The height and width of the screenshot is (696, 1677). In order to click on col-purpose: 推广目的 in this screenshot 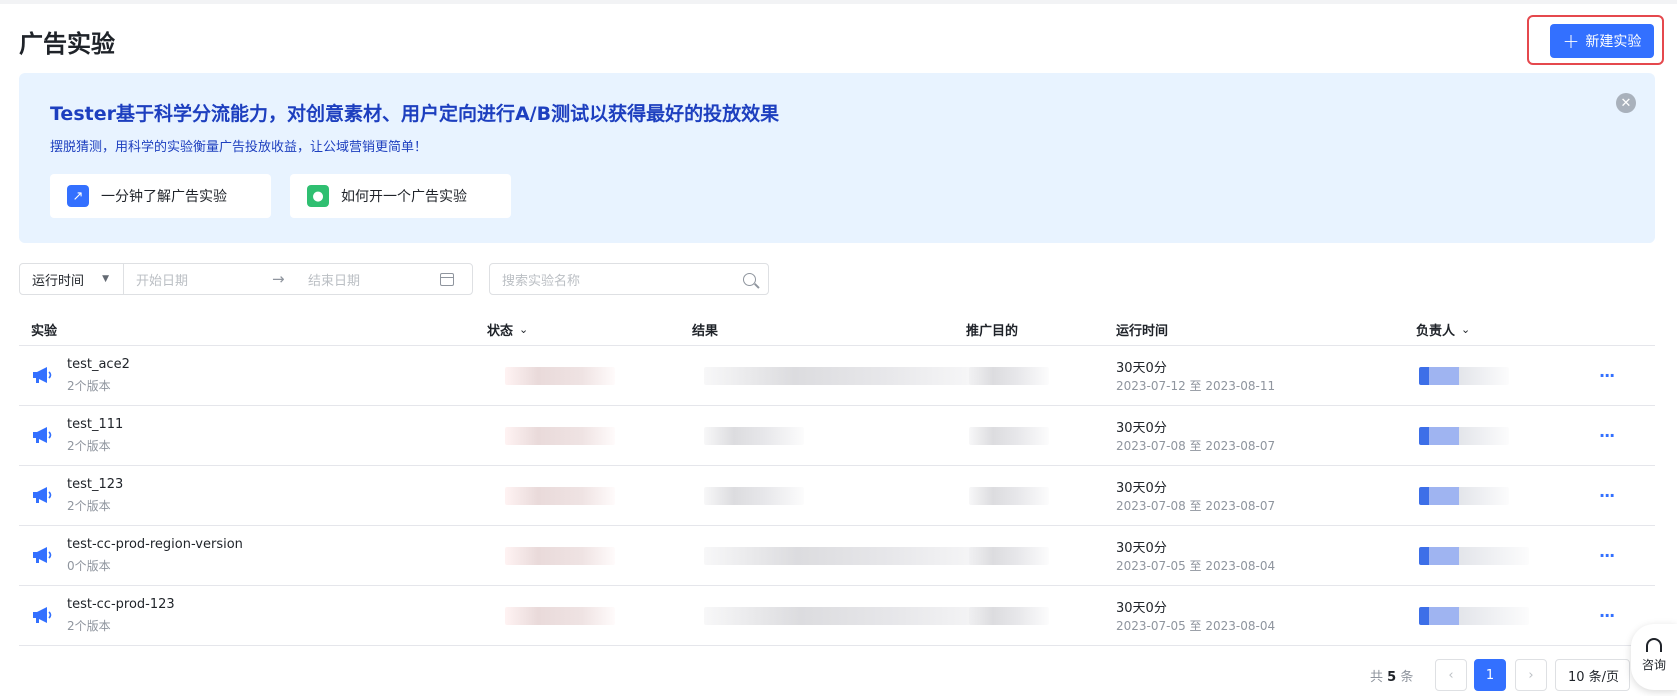, I will do `click(992, 329)`.